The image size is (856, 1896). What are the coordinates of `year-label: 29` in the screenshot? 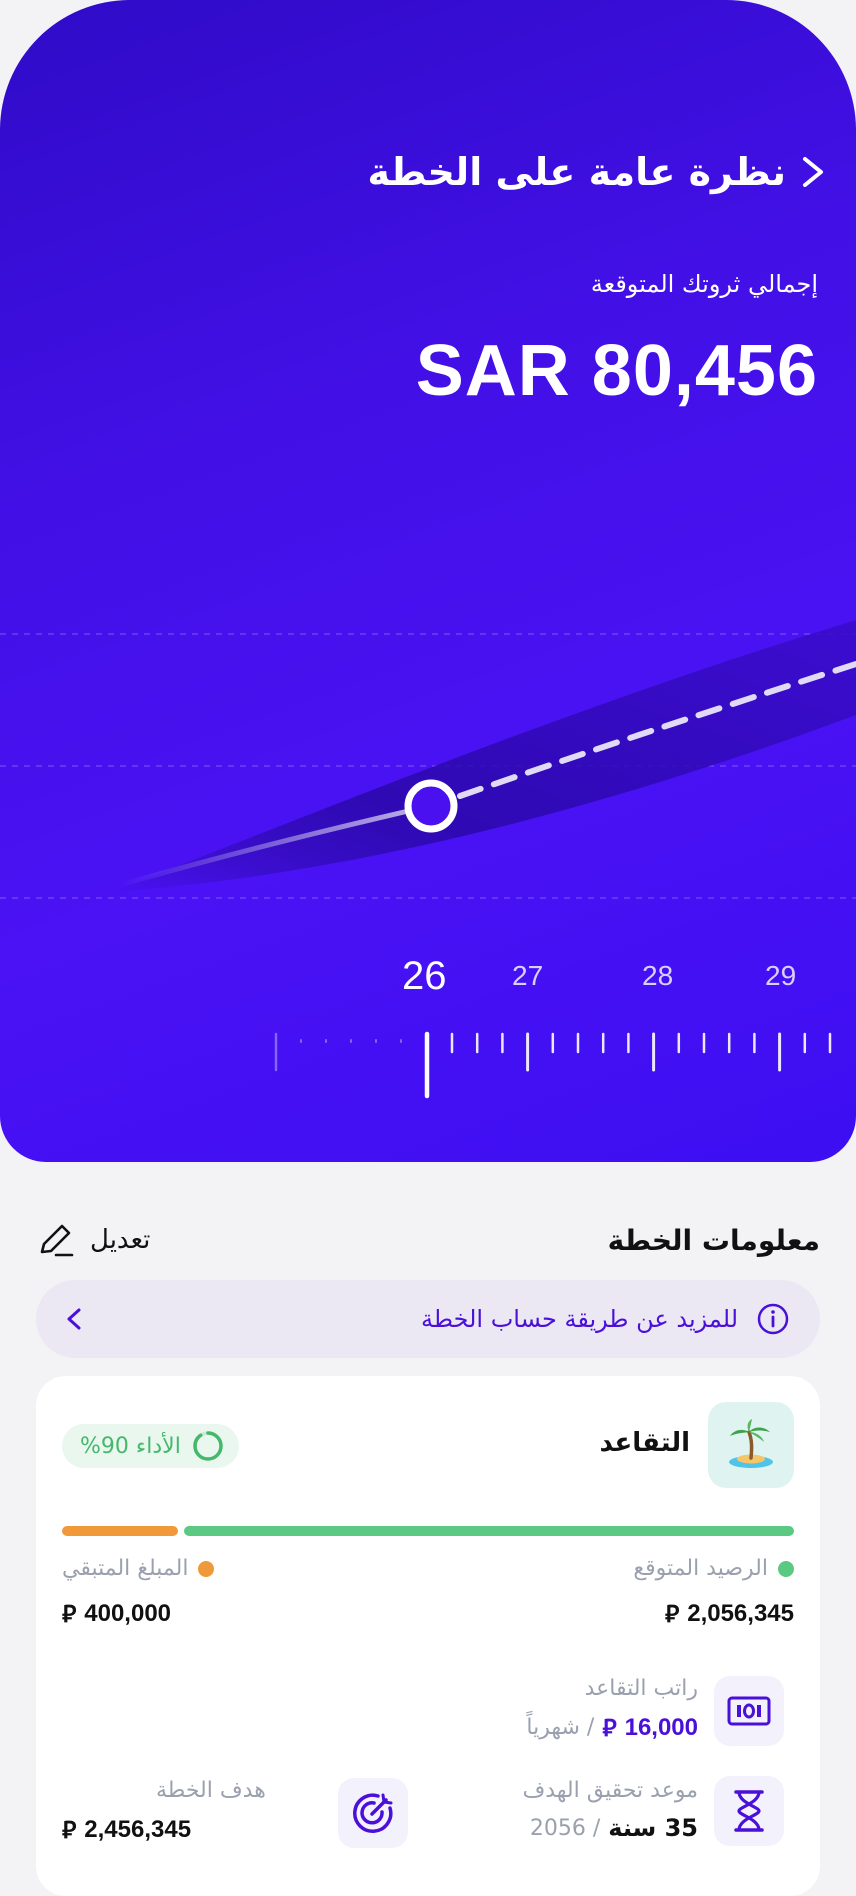 It's located at (780, 976).